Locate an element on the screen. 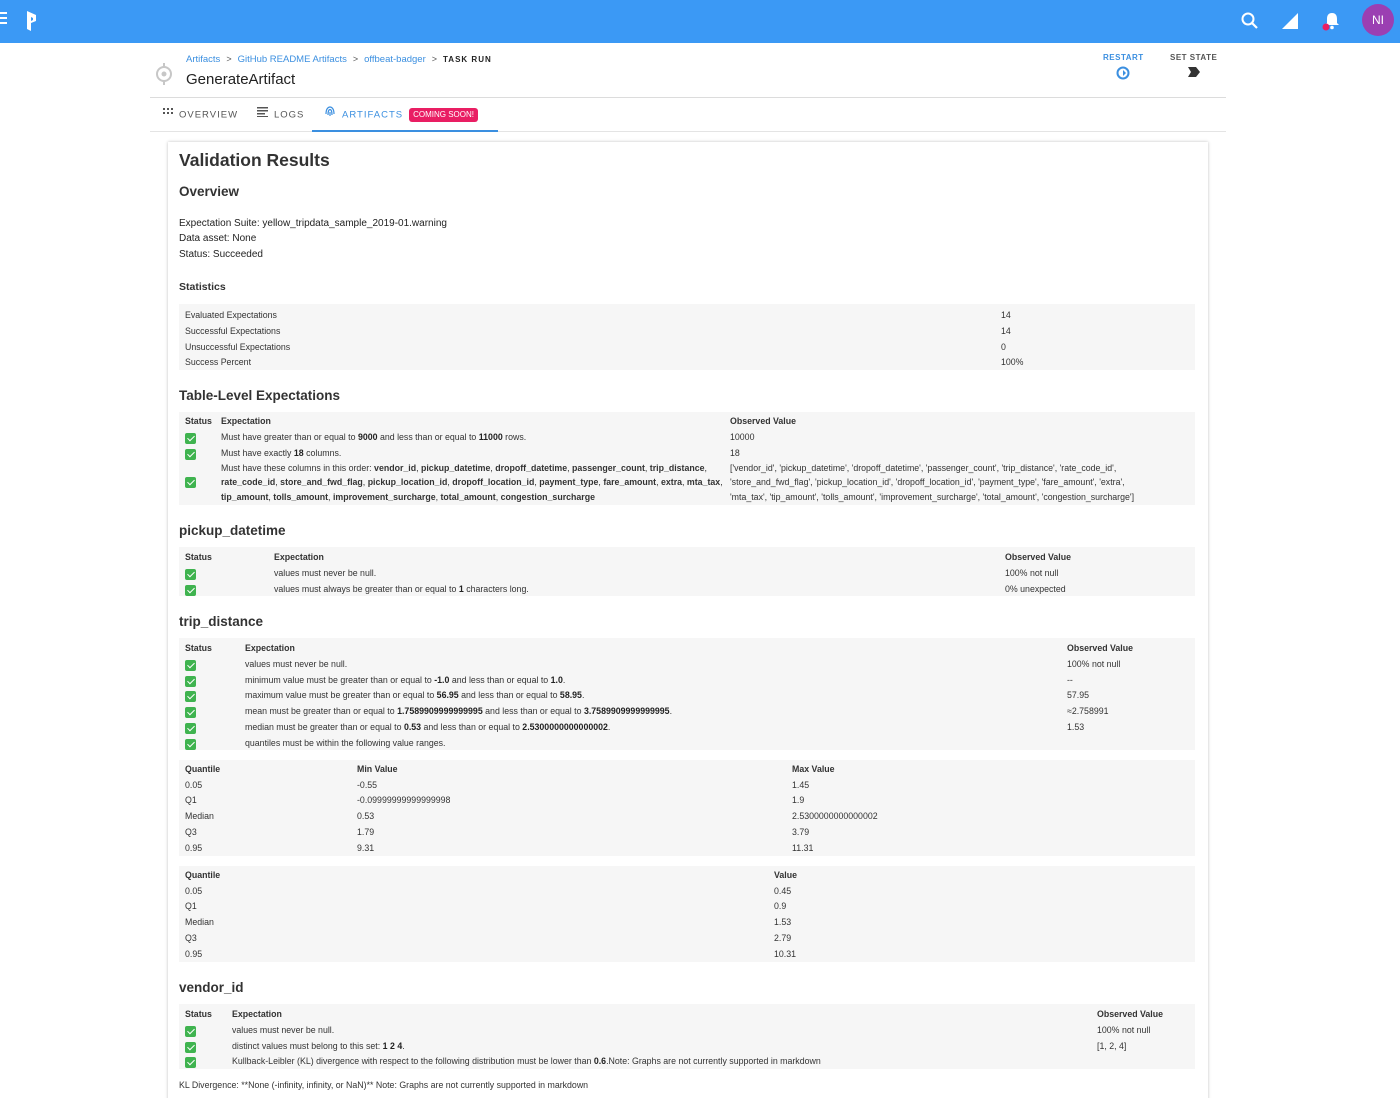 The width and height of the screenshot is (1400, 1098). tab-overview: OVERVIEW is located at coordinates (200, 115).